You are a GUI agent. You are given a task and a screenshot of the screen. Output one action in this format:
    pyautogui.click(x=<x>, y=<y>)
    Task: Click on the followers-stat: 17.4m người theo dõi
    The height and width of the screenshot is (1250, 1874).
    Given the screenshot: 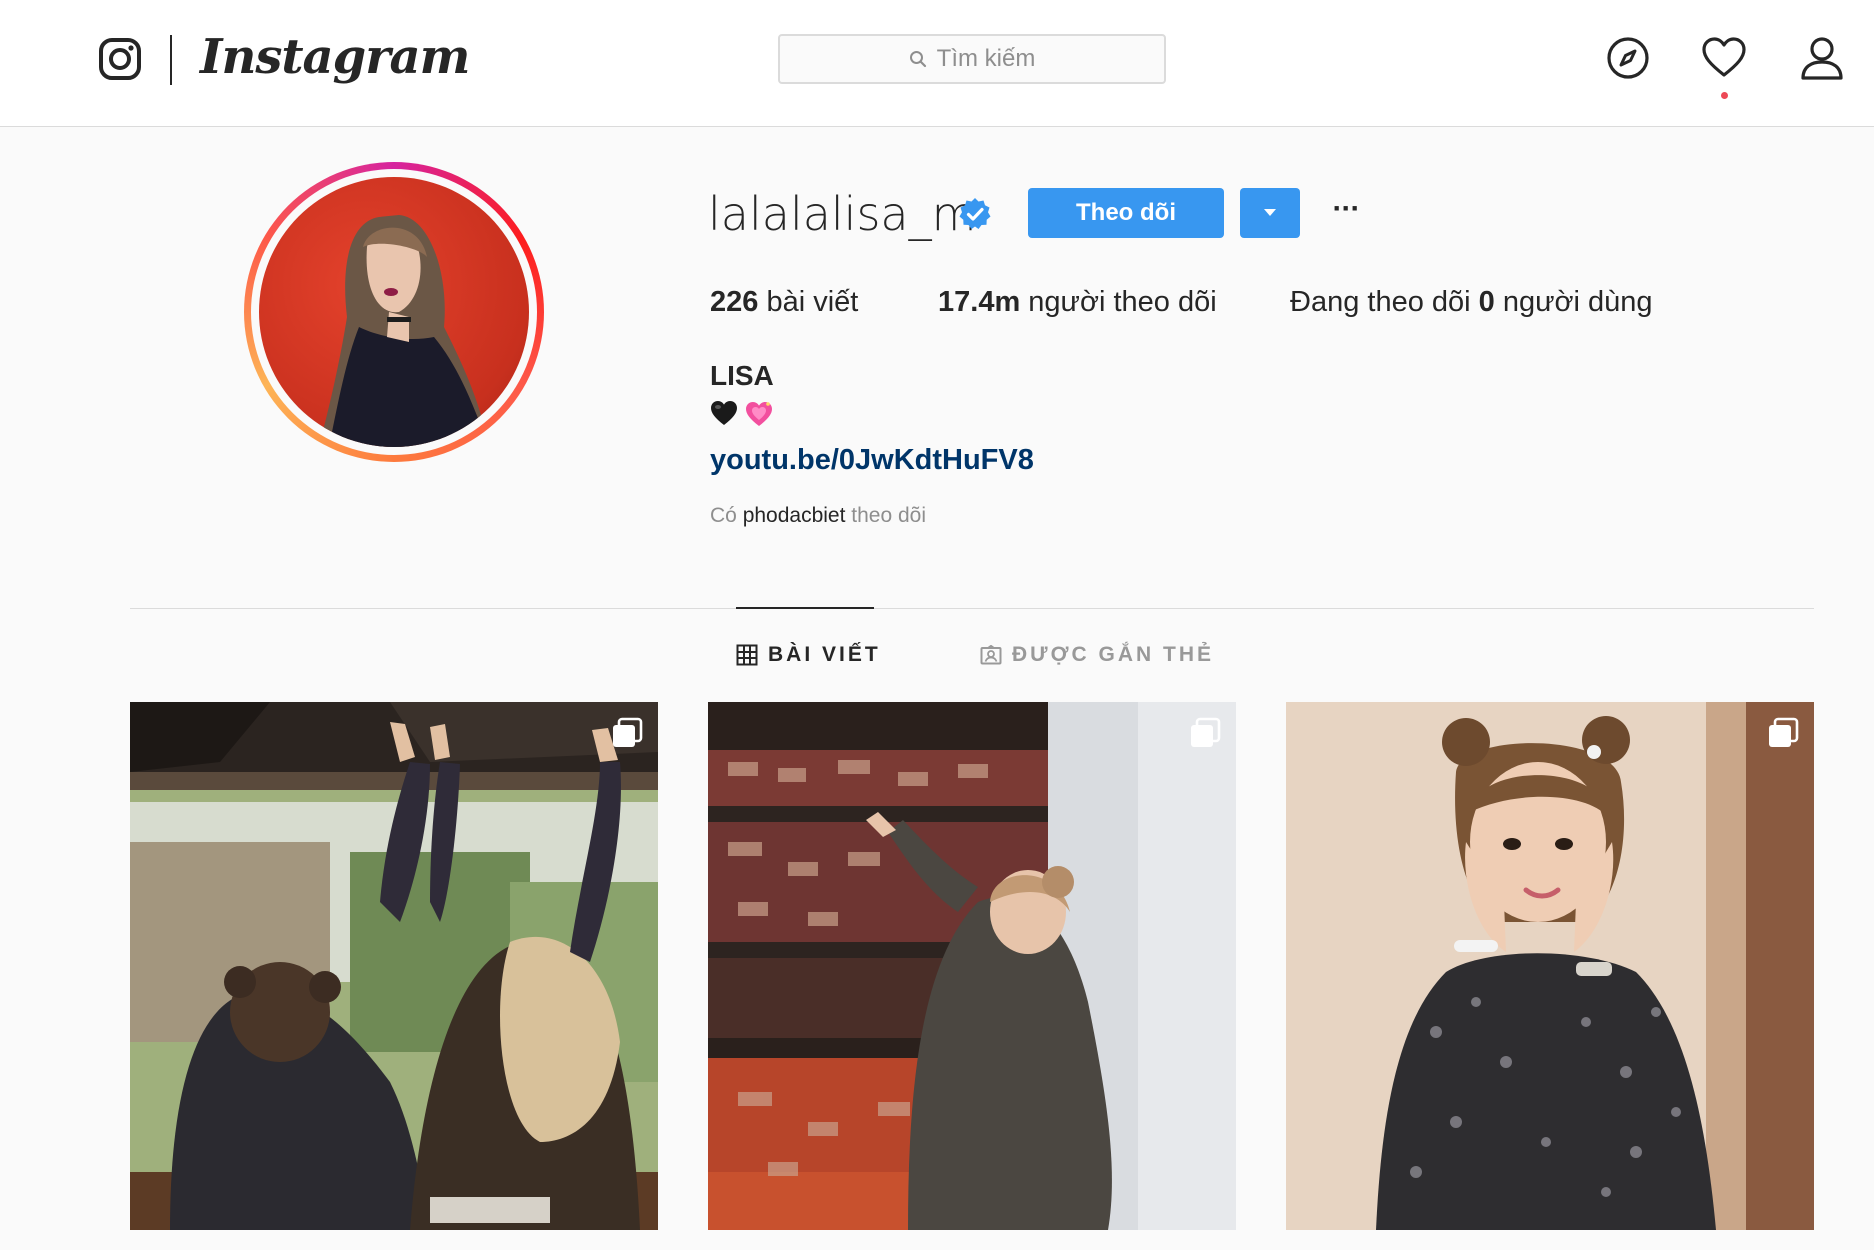 What is the action you would take?
    pyautogui.click(x=1077, y=302)
    